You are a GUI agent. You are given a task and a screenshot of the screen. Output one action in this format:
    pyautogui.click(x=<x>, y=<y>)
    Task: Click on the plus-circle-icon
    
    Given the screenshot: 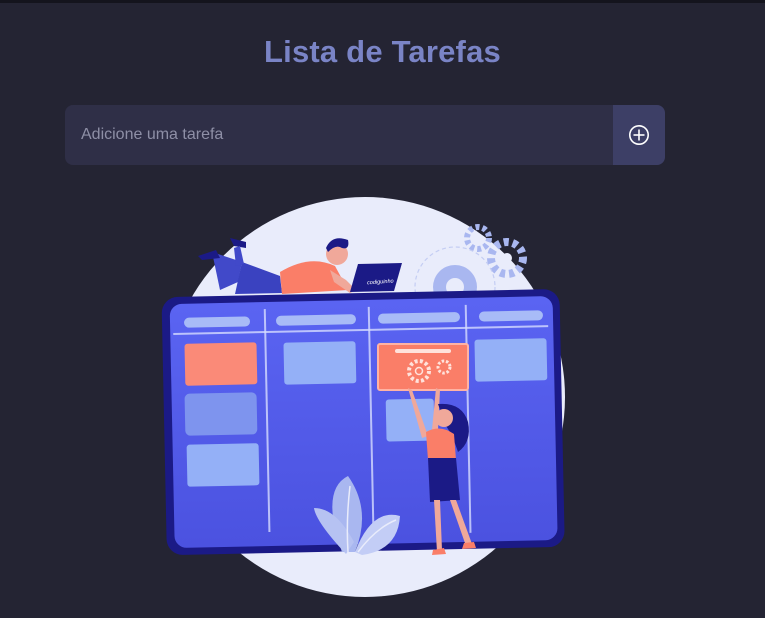 What is the action you would take?
    pyautogui.click(x=639, y=135)
    